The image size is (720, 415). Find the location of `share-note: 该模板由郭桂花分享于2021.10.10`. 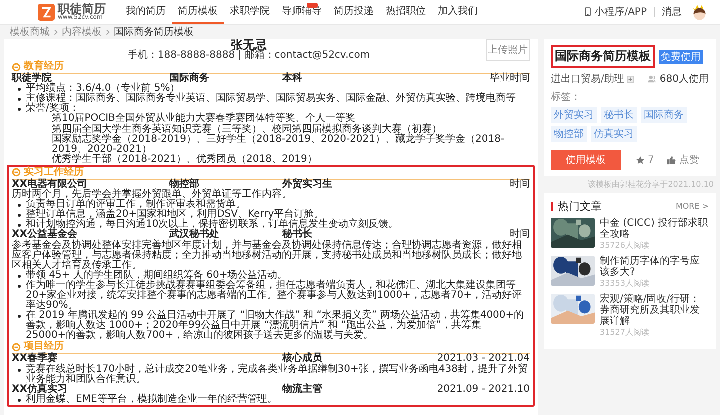

share-note: 该模板由郭桂花分享于2021.10.10 is located at coordinates (651, 185).